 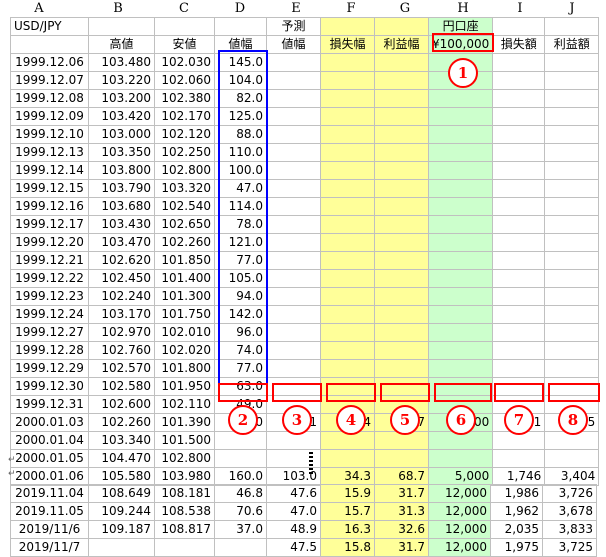 What do you see at coordinates (121, 62) in the screenshot?
I see `cell: 103.480` at bounding box center [121, 62].